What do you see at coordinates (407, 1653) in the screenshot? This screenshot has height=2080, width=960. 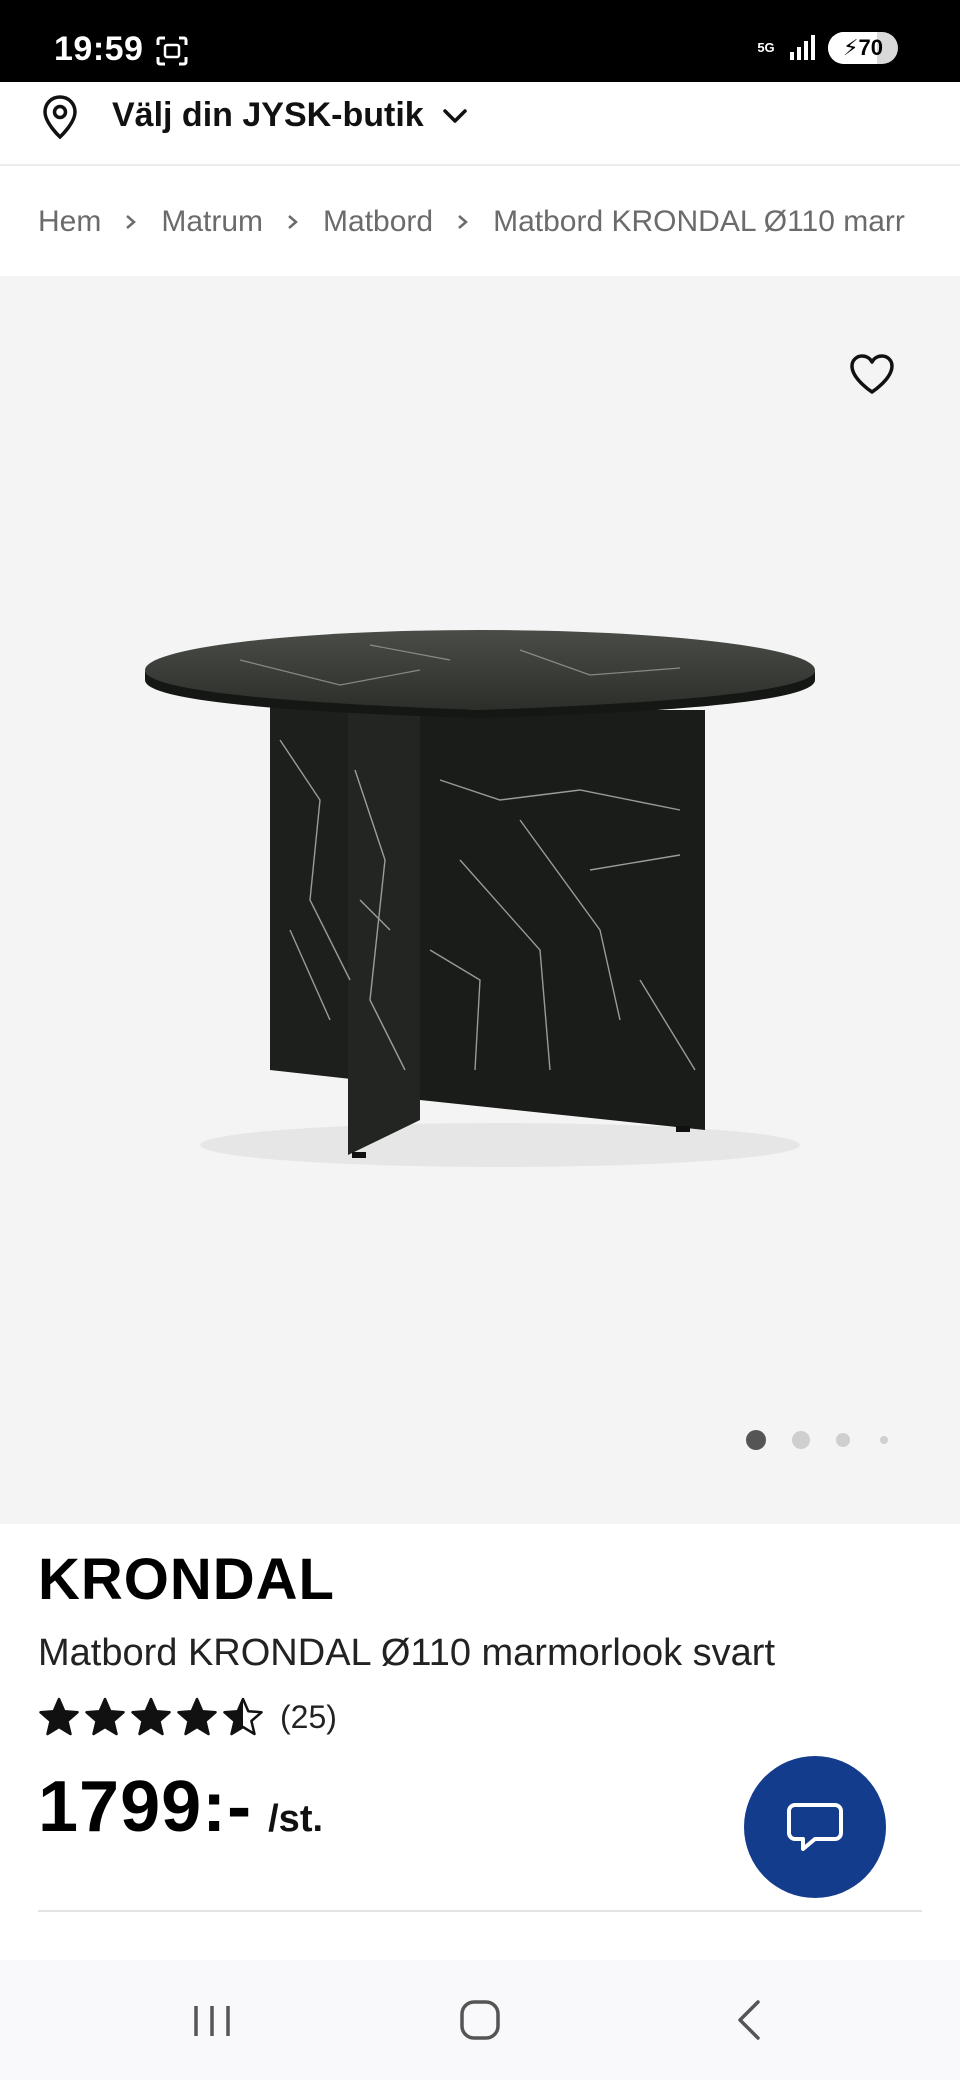 I see `product-description: Matbord KRONDAL Ø110 marmorlook svart` at bounding box center [407, 1653].